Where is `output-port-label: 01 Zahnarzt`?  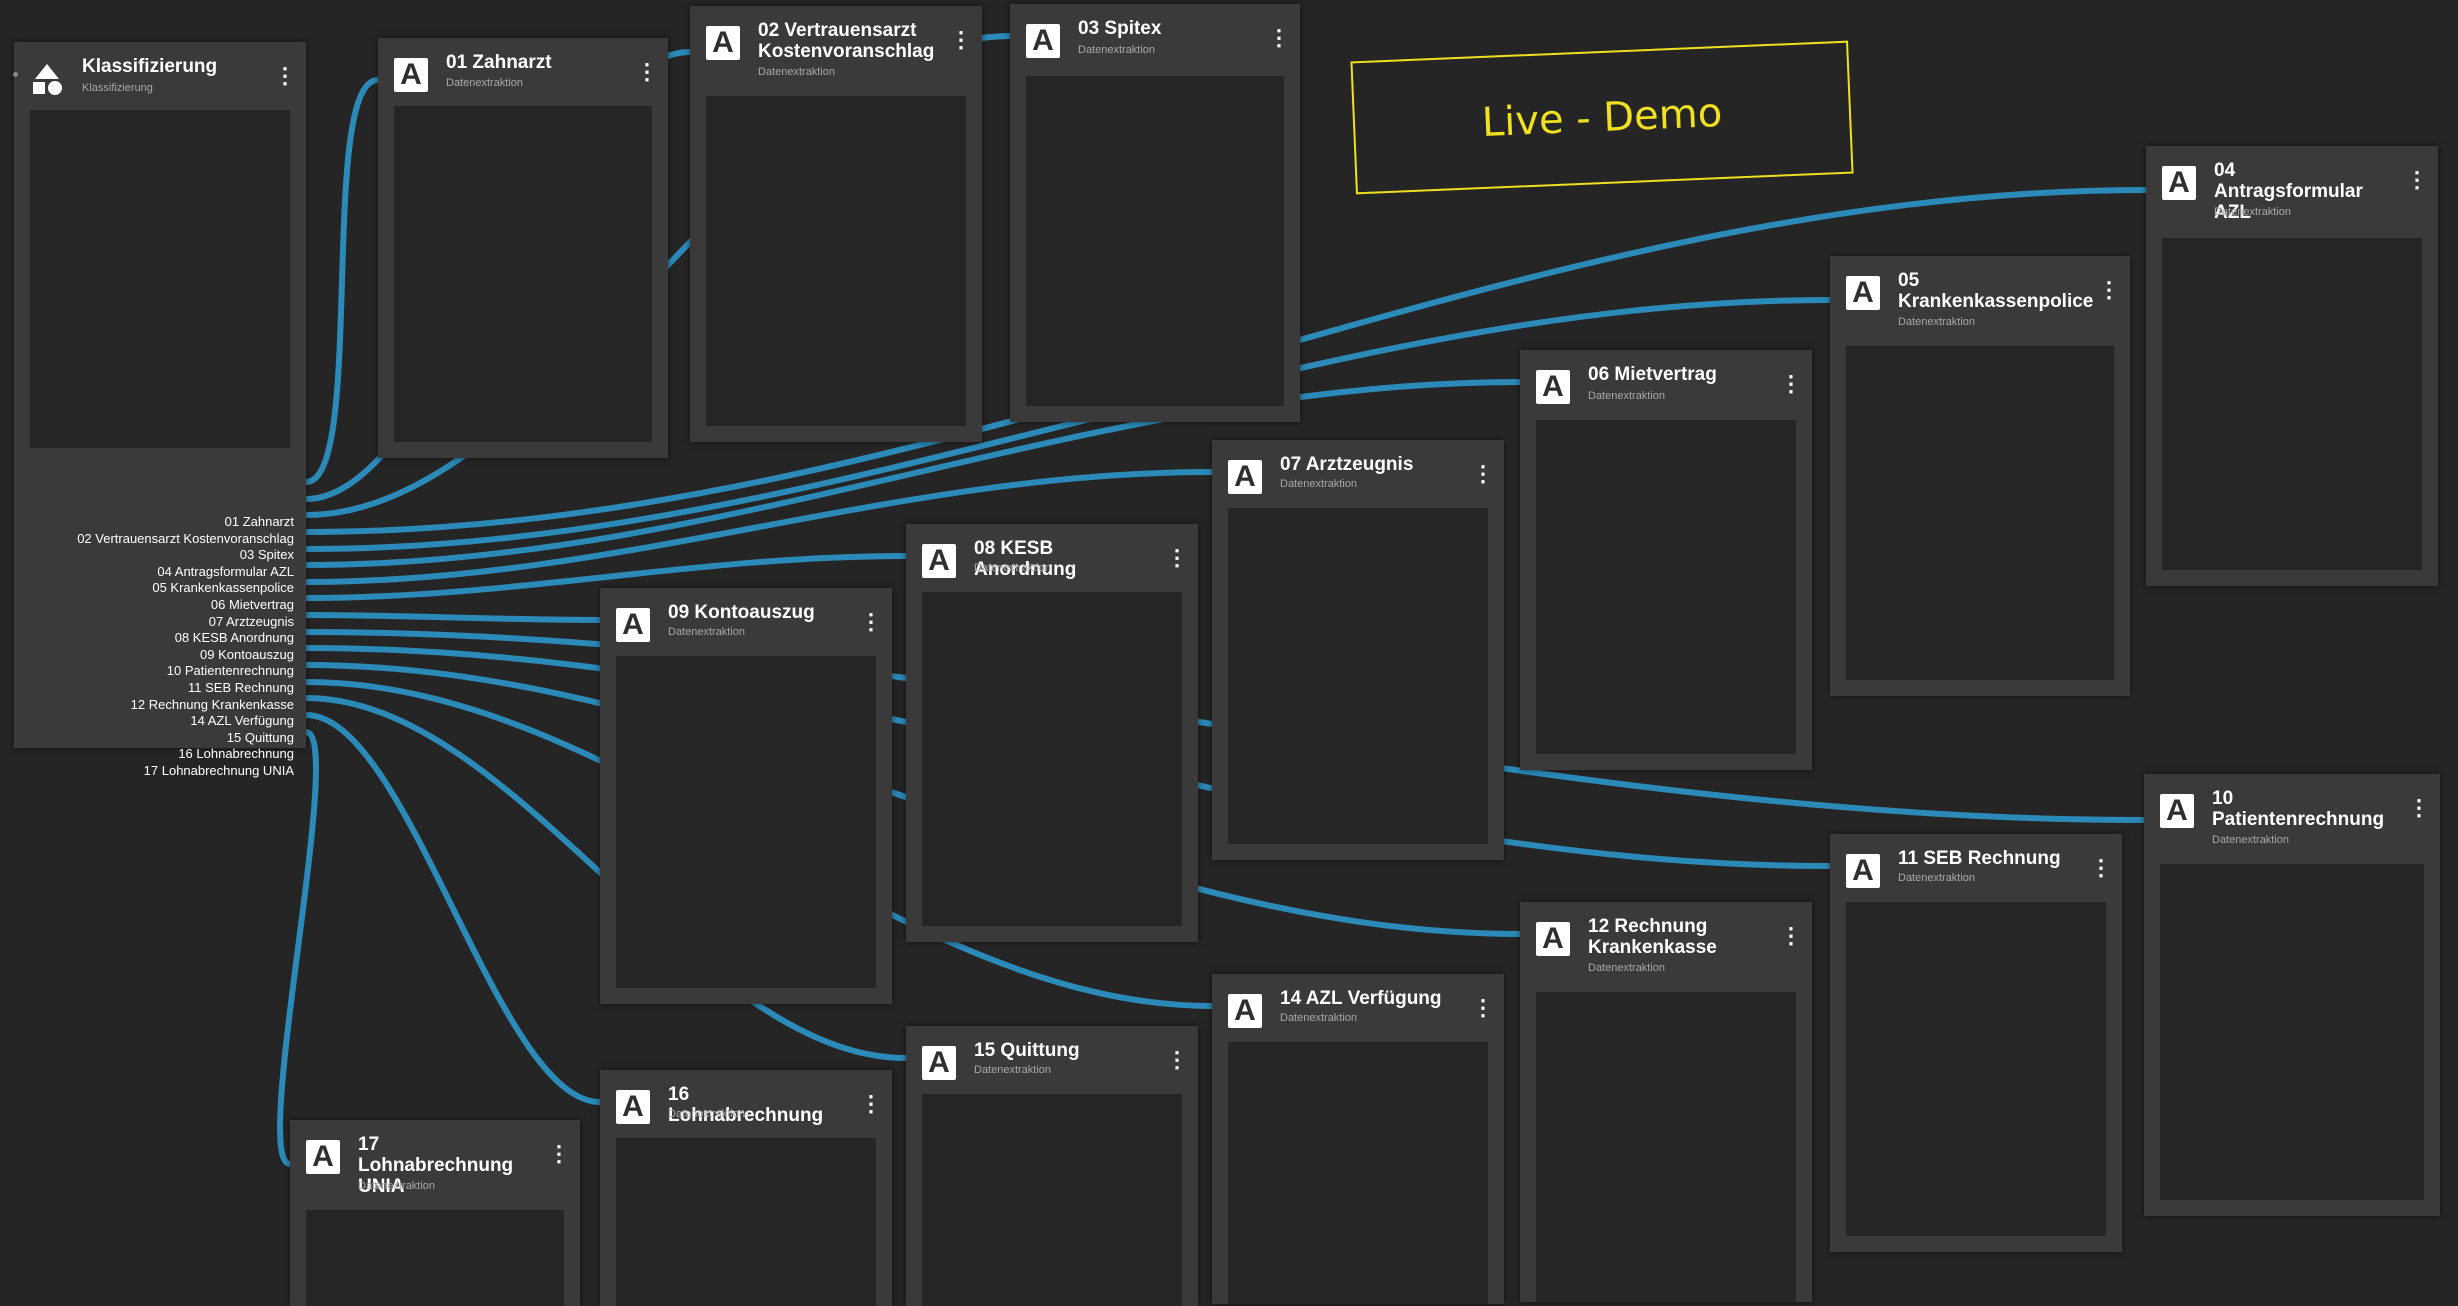 output-port-label: 01 Zahnarzt is located at coordinates (149, 522).